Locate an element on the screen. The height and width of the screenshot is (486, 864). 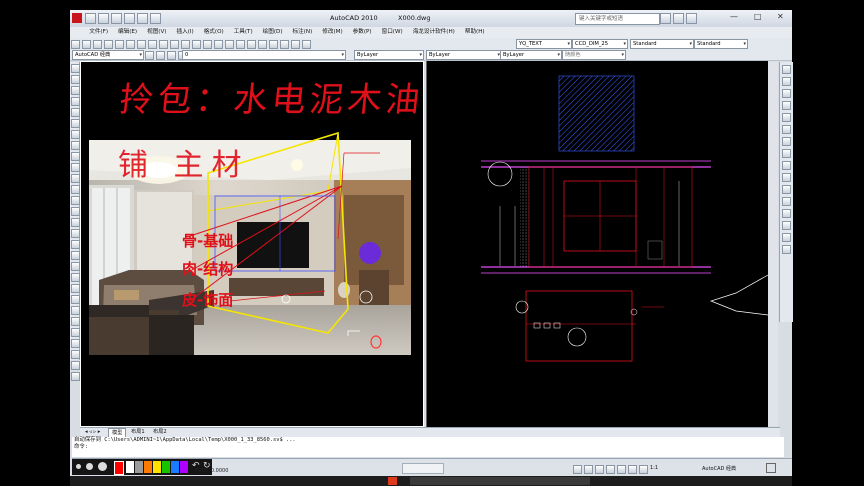
pen-small-icon is located at coordinates (78, 466).